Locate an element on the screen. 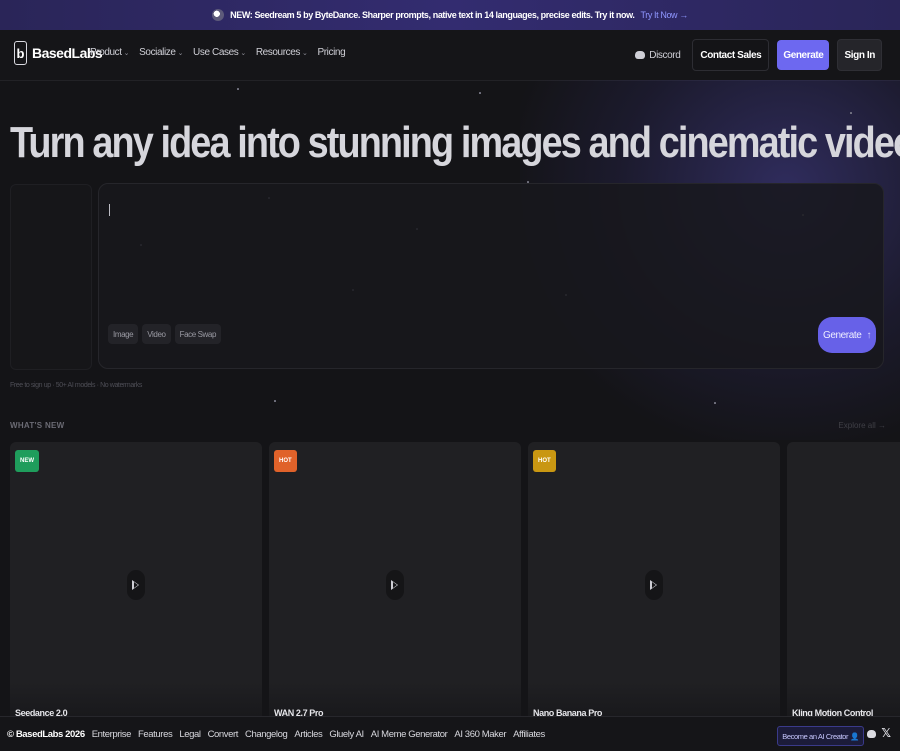  footer-link-affiliates: Affiliates is located at coordinates (529, 734).